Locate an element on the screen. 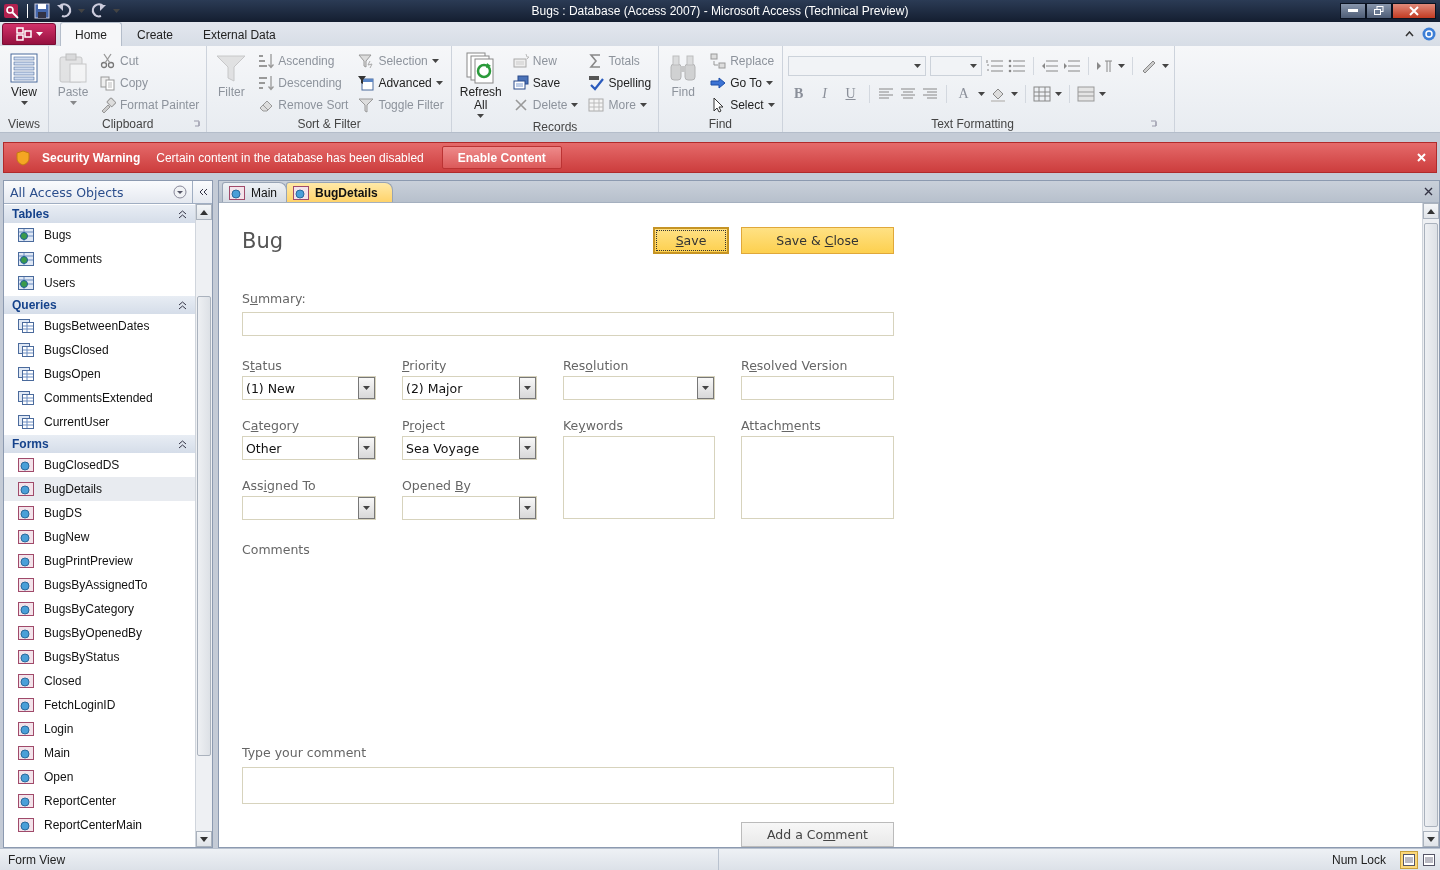  navigation-group-header: Tables is located at coordinates (99, 214).